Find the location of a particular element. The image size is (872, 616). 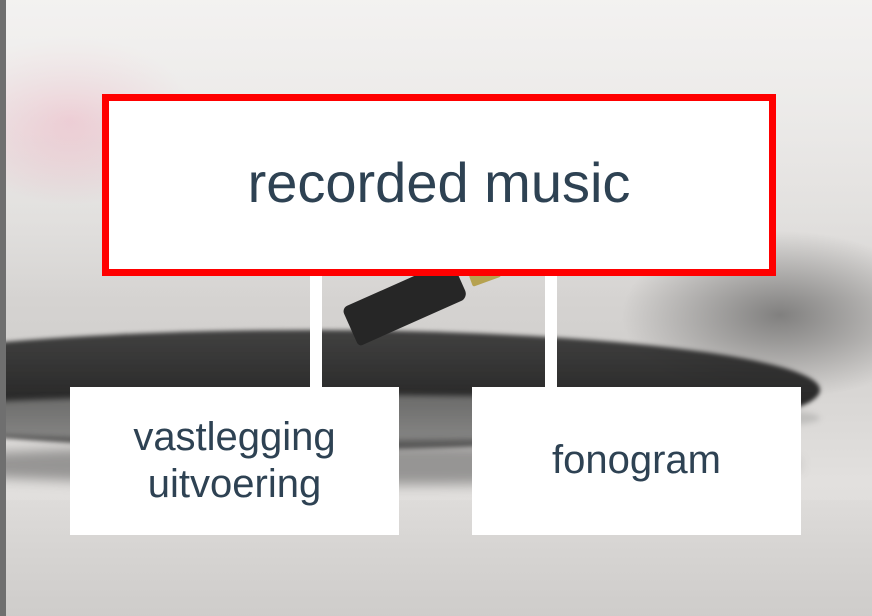

child-node-label: vastlegging uitvoering is located at coordinates (234, 460).